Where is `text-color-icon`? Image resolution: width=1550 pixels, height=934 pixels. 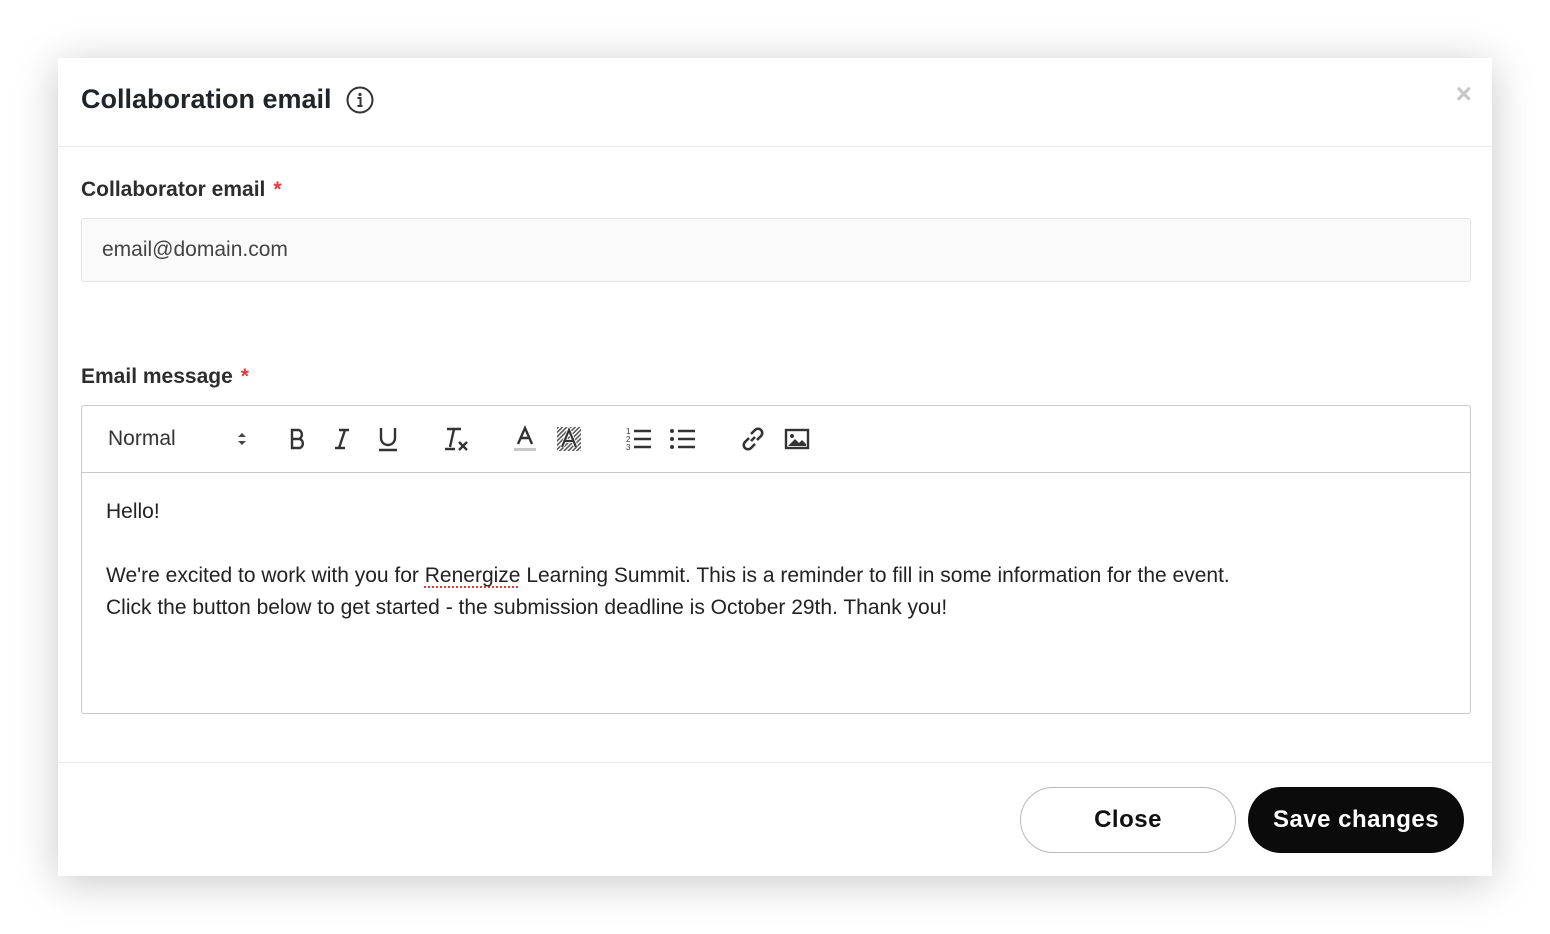
text-color-icon is located at coordinates (525, 439).